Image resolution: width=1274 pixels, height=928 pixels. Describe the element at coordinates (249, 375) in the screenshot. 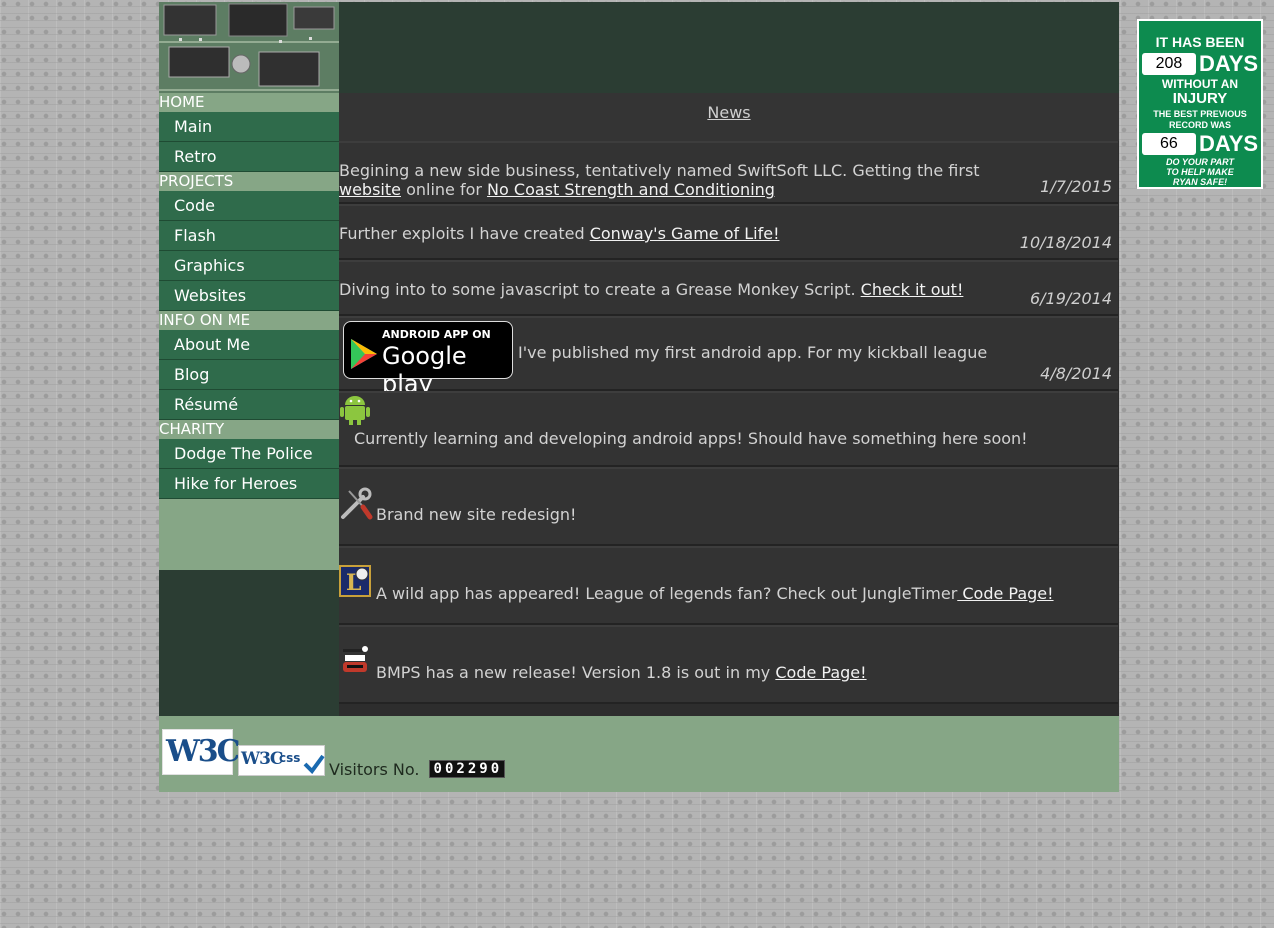

I see `sidebar-item-blog: Blog` at that location.